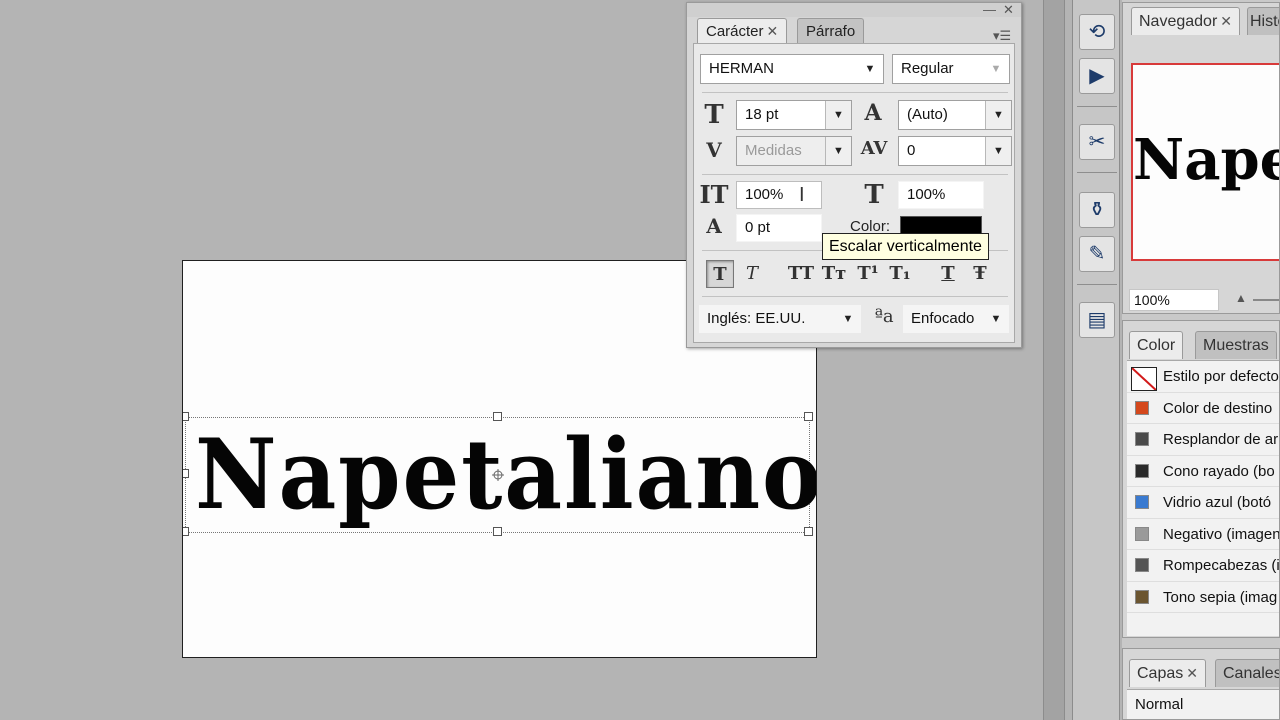 The height and width of the screenshot is (720, 1280). What do you see at coordinates (927, 114) in the screenshot?
I see `leading-value: (Auto)` at bounding box center [927, 114].